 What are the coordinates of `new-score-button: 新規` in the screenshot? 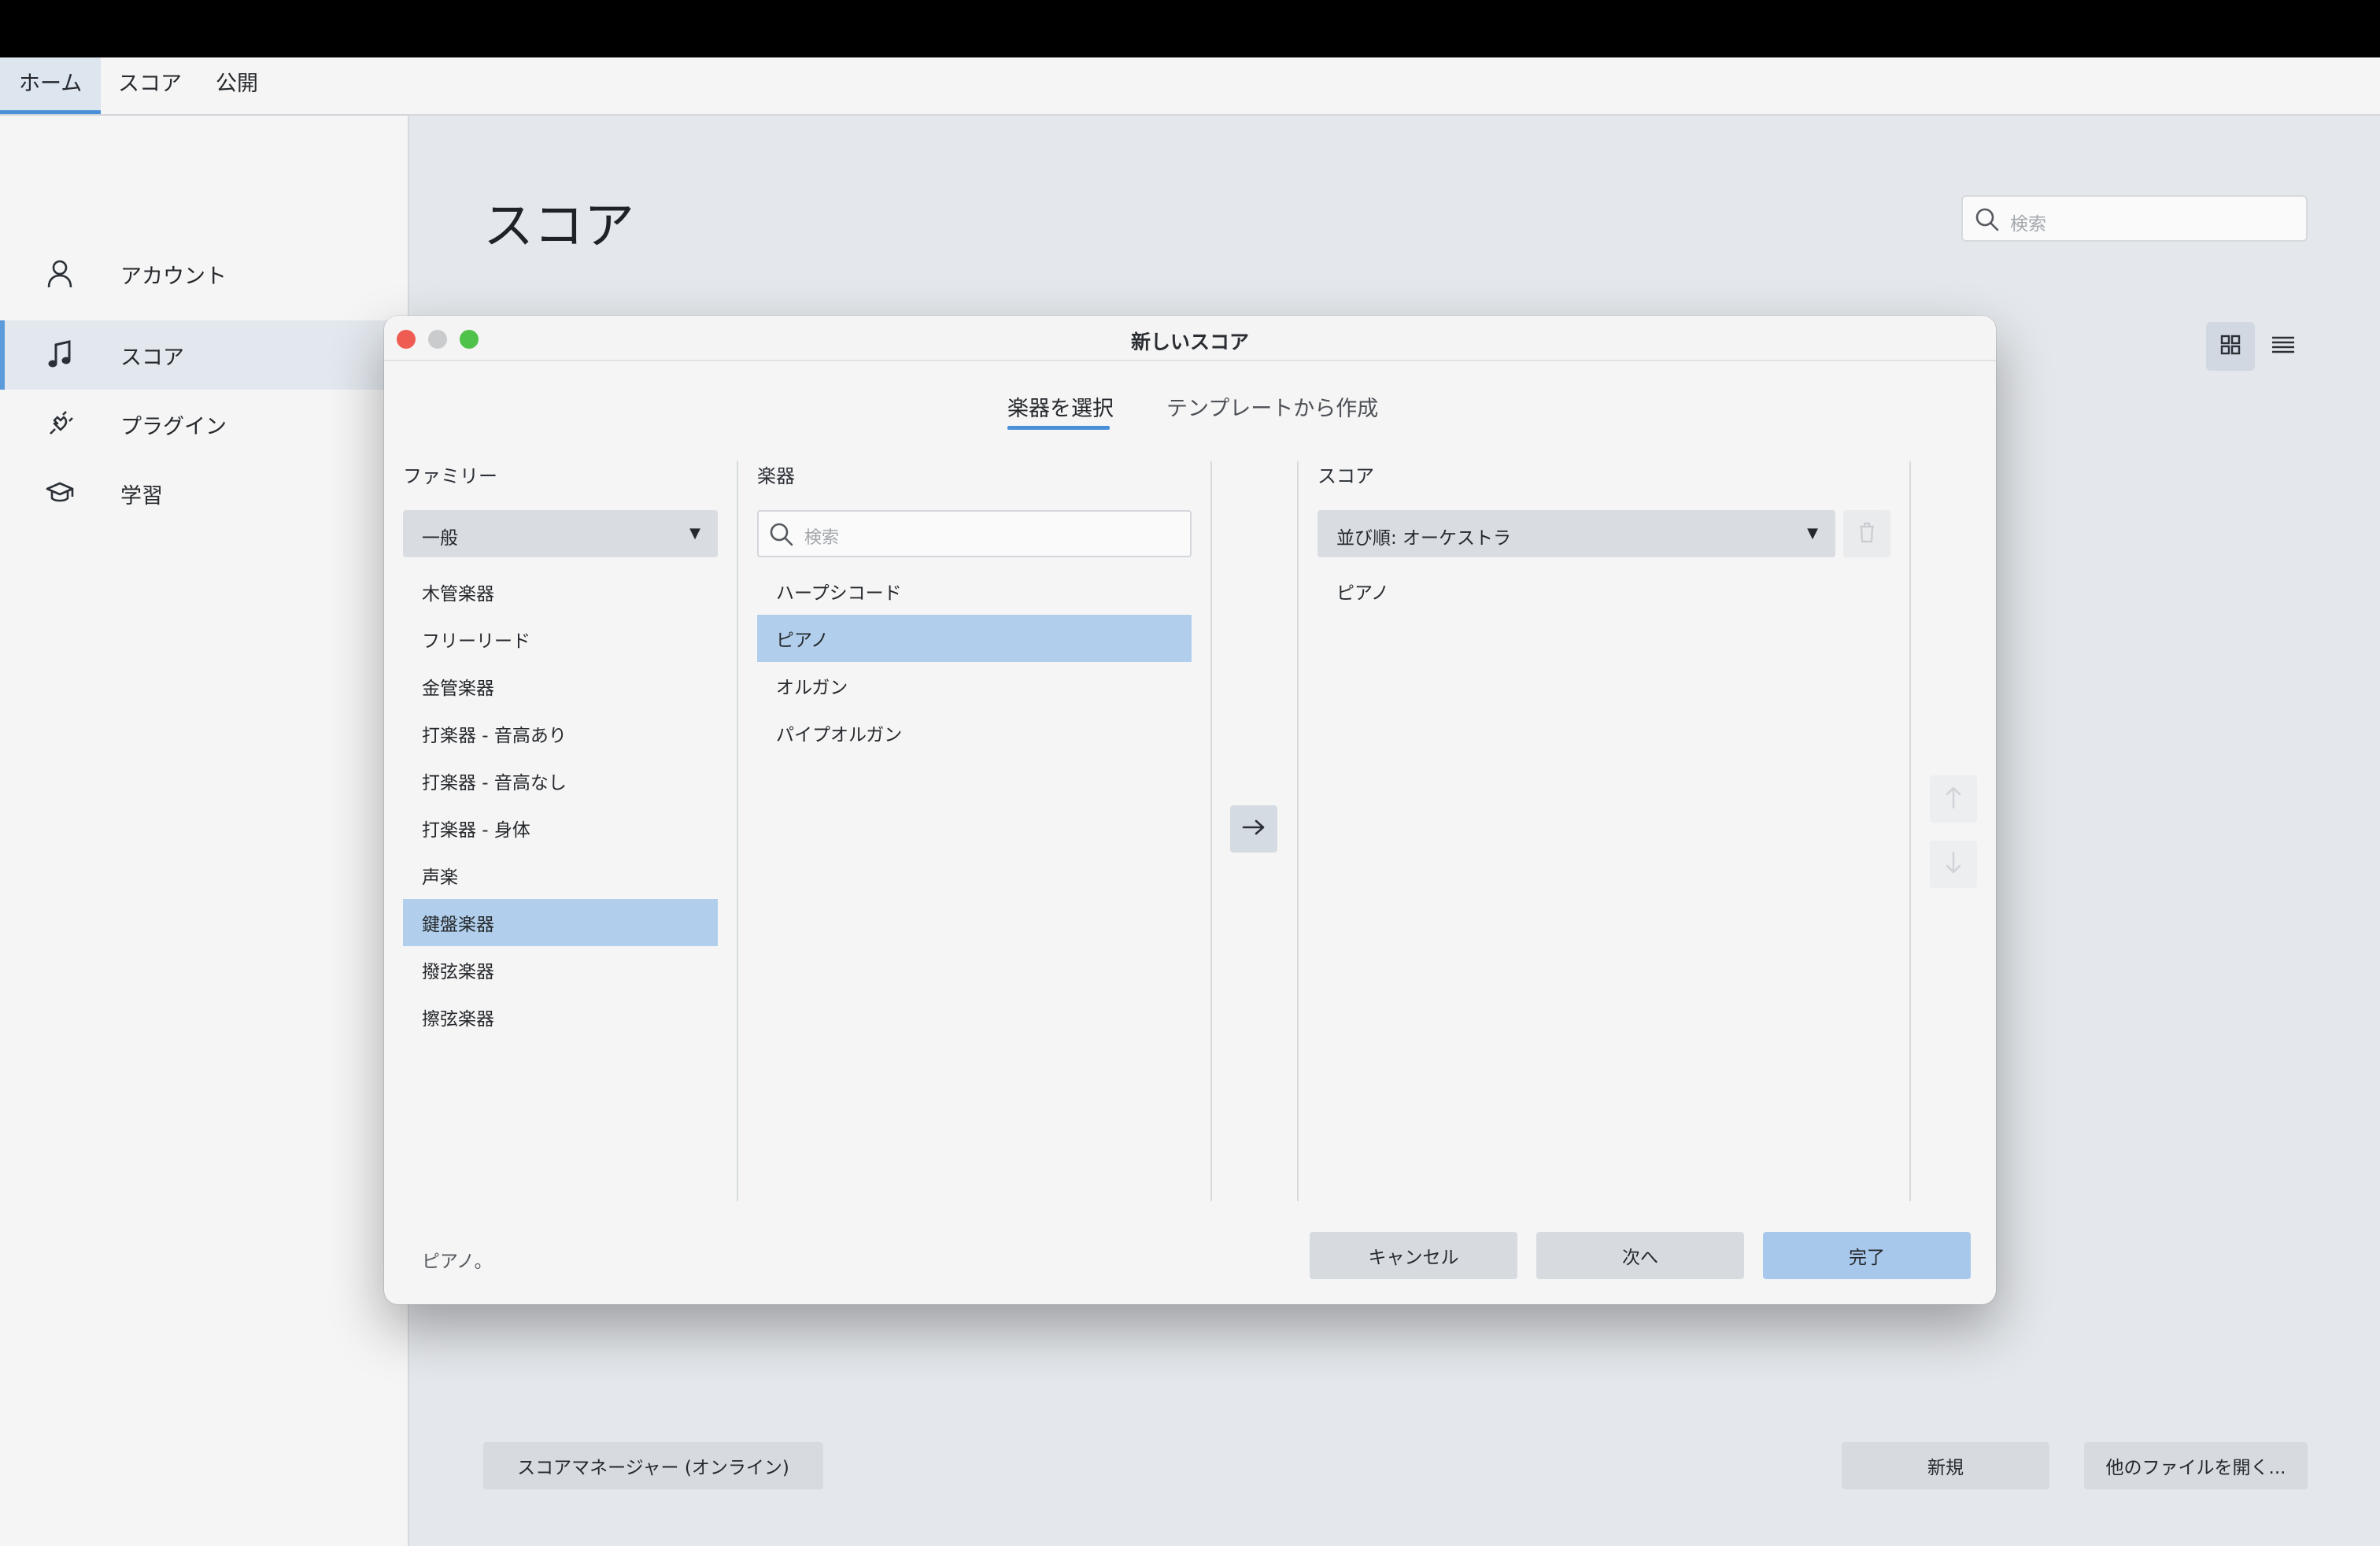 It's located at (1946, 1465).